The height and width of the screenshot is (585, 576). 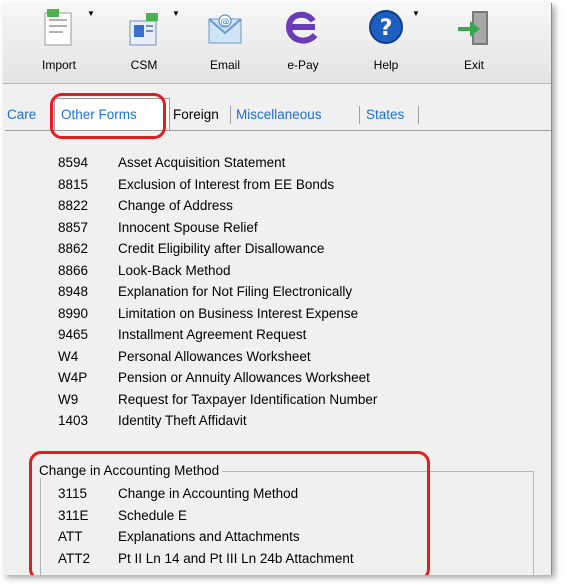 I want to click on import-button: Import ▼, so click(x=59, y=43).